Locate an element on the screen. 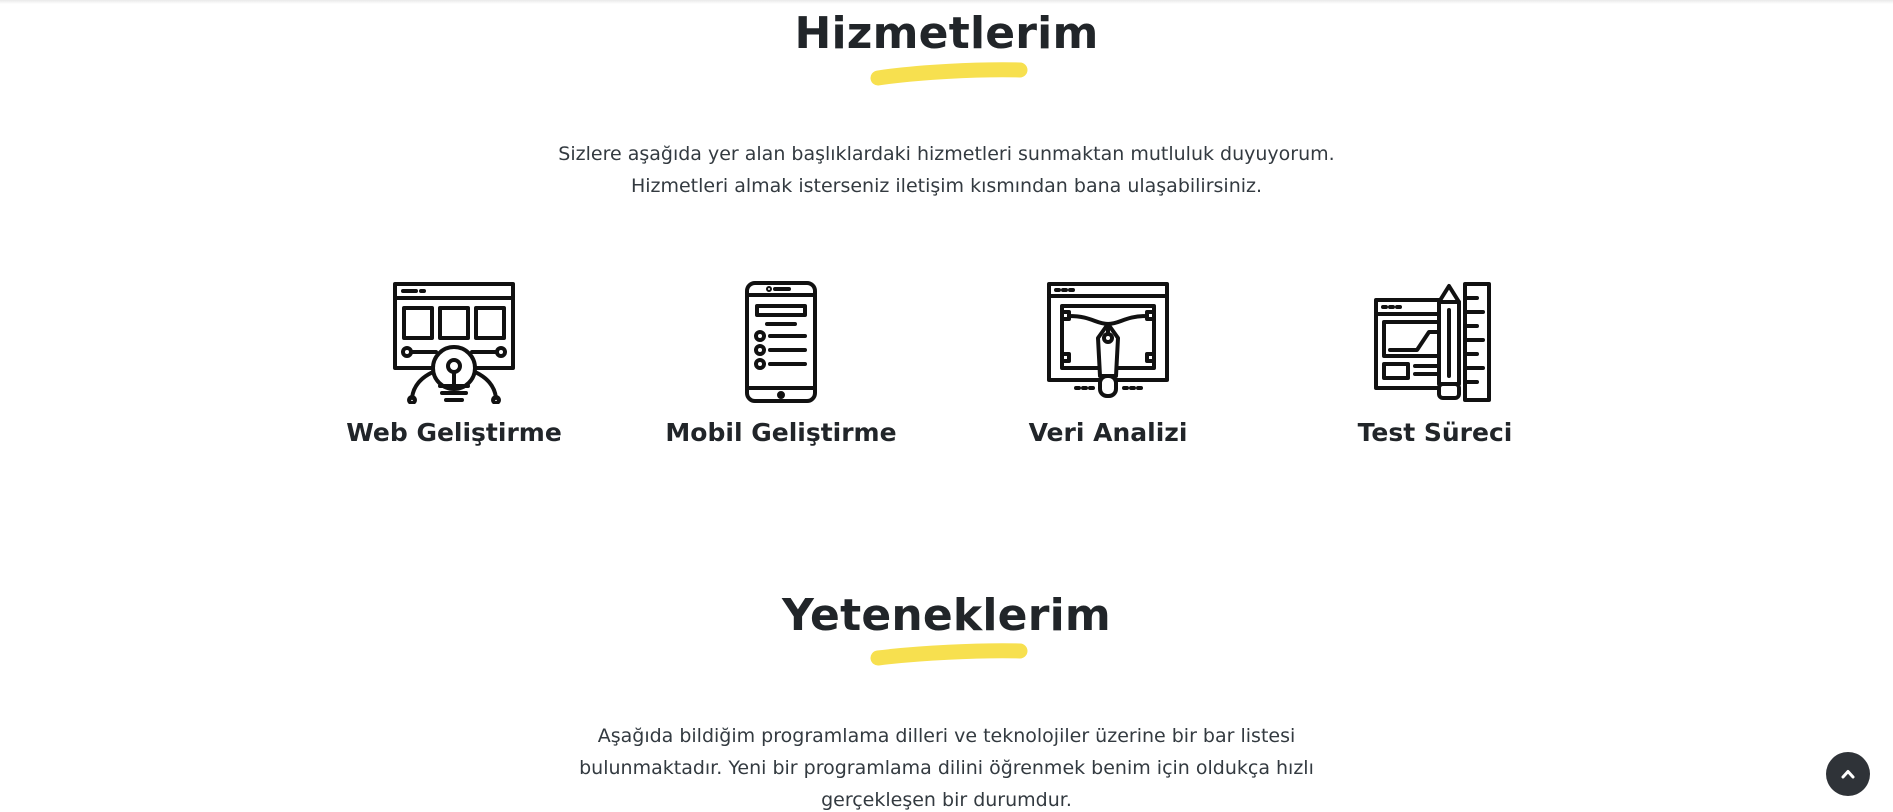 This screenshot has width=1893, height=812. service-card-web: Web Geliştirme is located at coordinates (454, 363).